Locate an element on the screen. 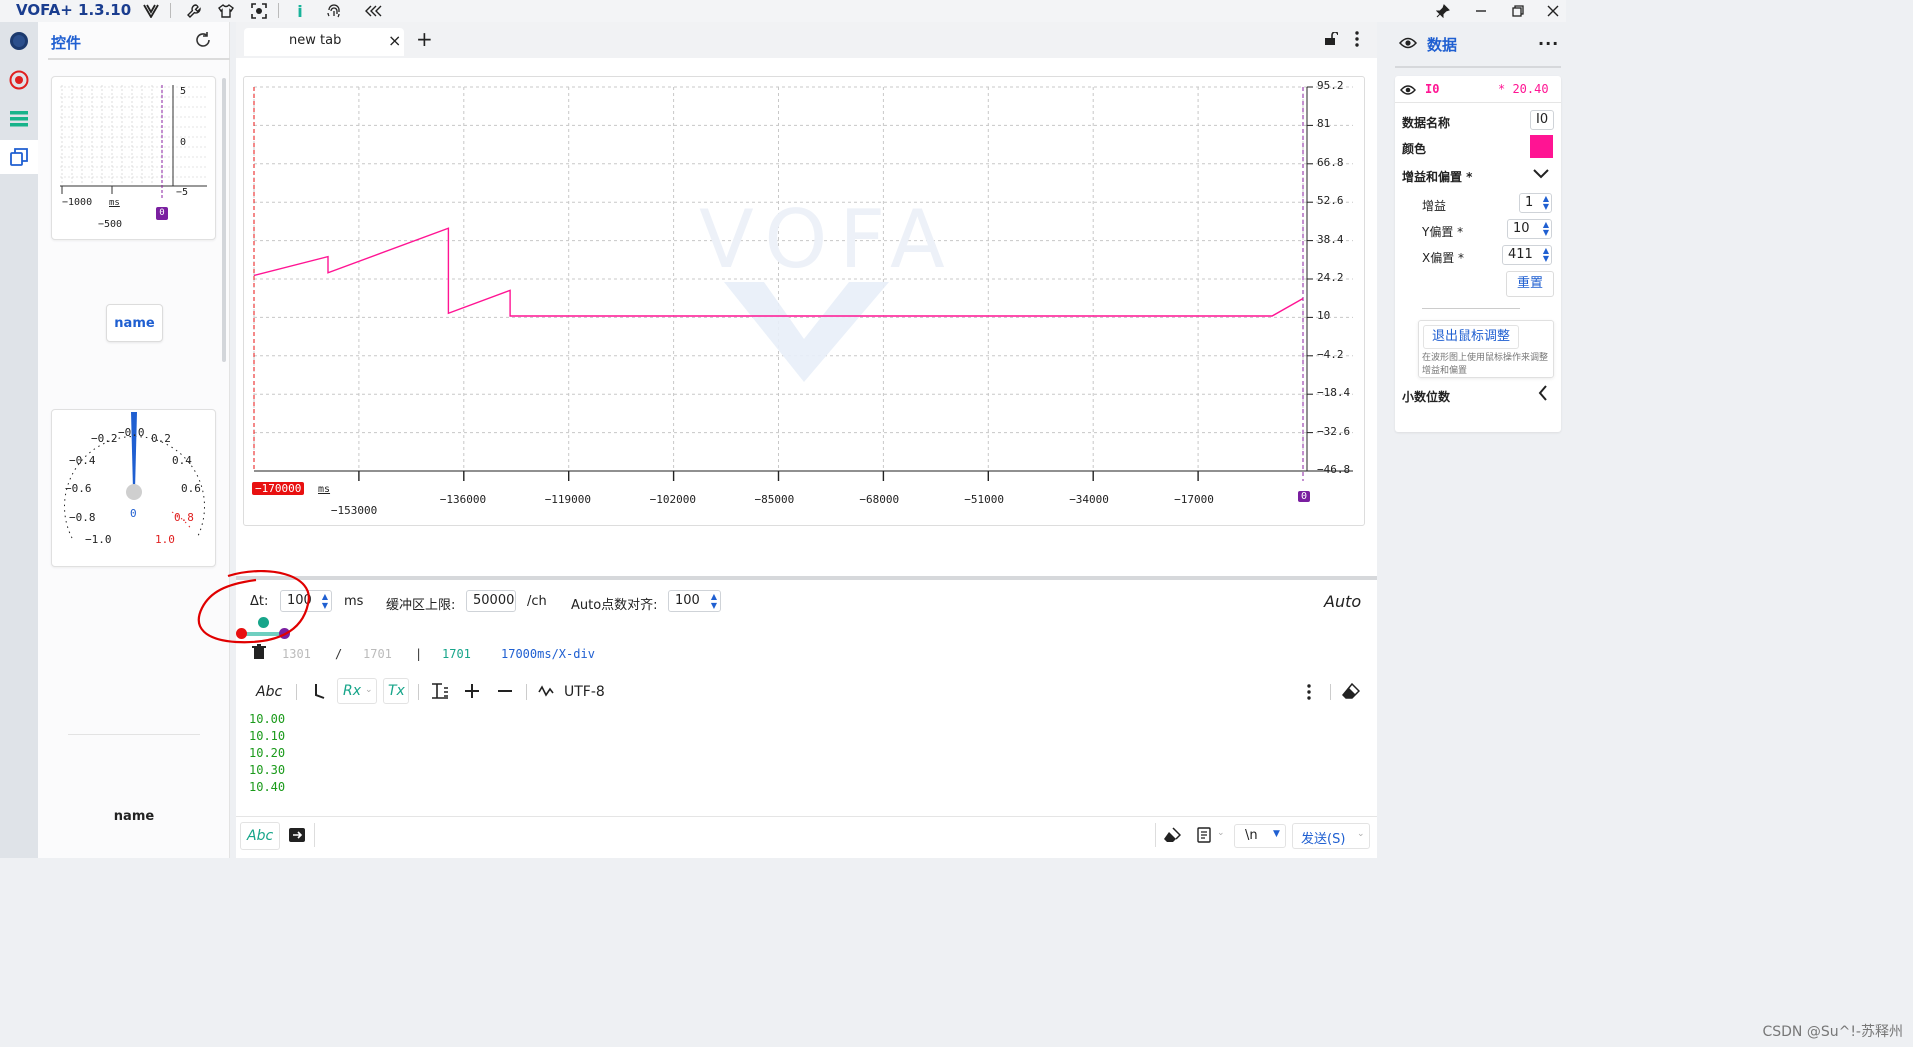  encoding-select: UTF-8 is located at coordinates (584, 692).